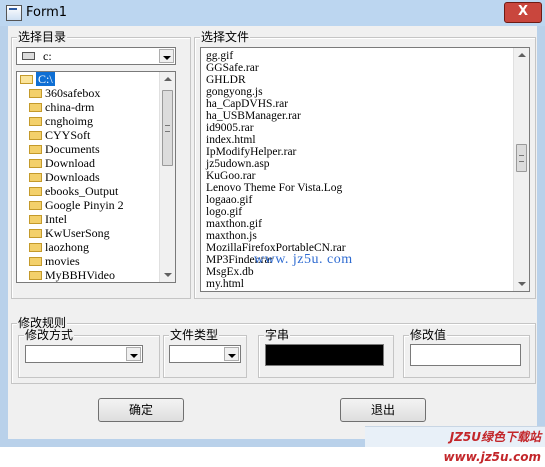  I want to click on file-item: IpModifyHelper.rar, so click(357, 152).